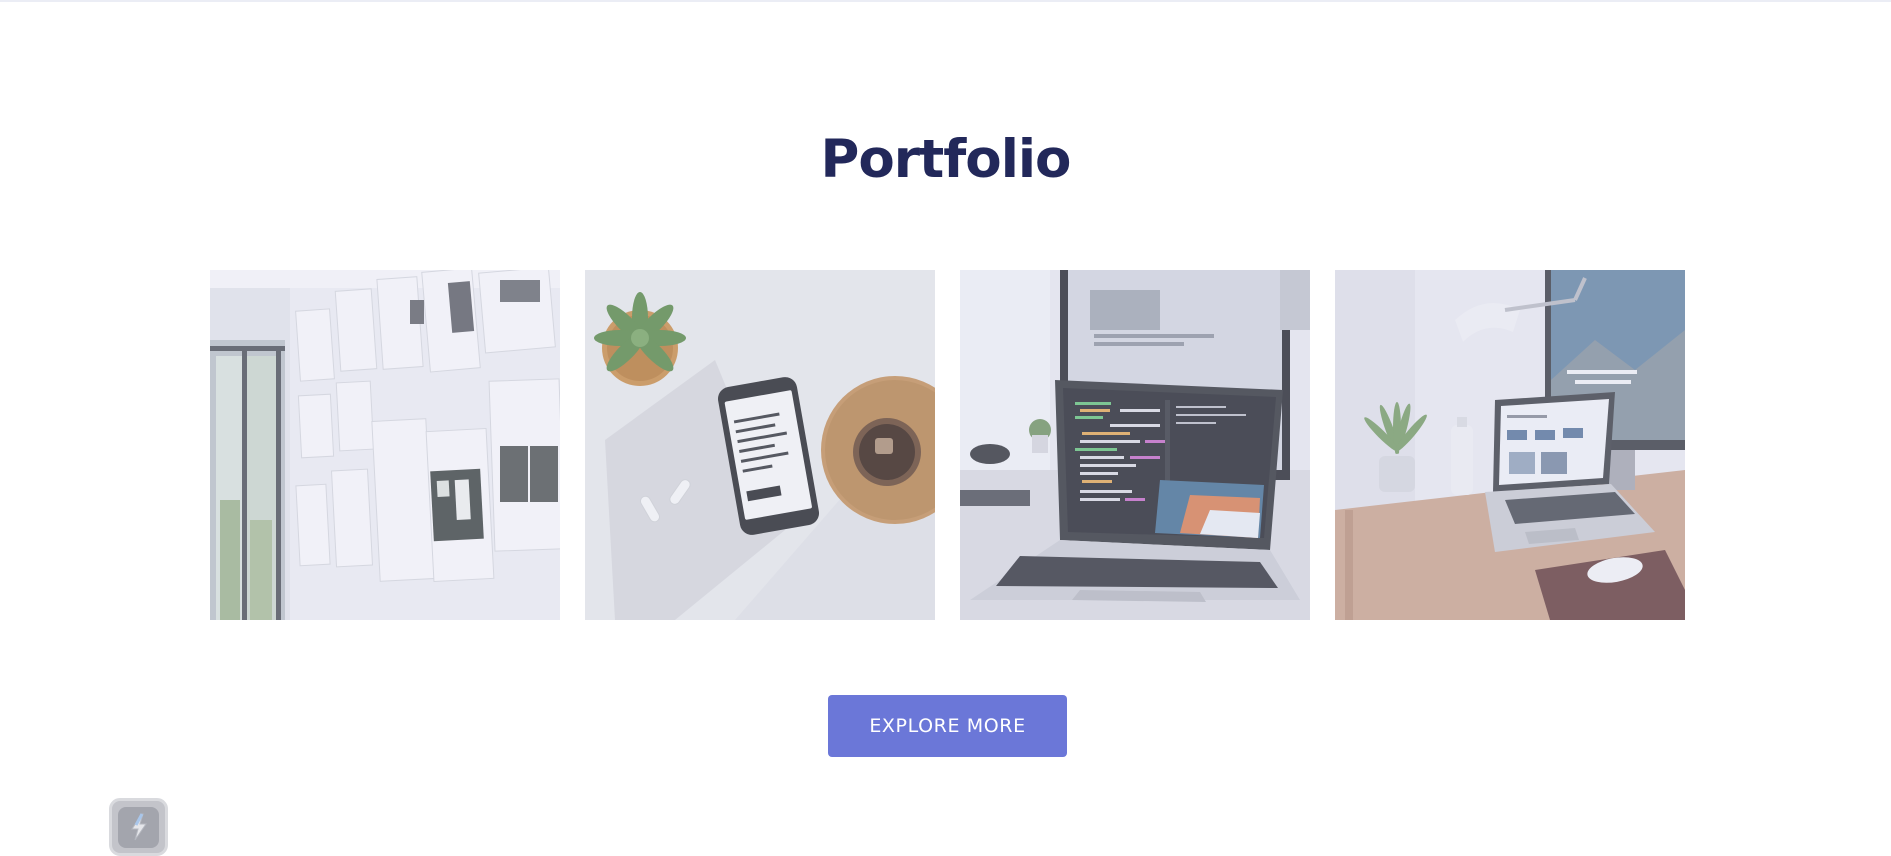 The height and width of the screenshot is (856, 1891). I want to click on top-divider, so click(945, 1).